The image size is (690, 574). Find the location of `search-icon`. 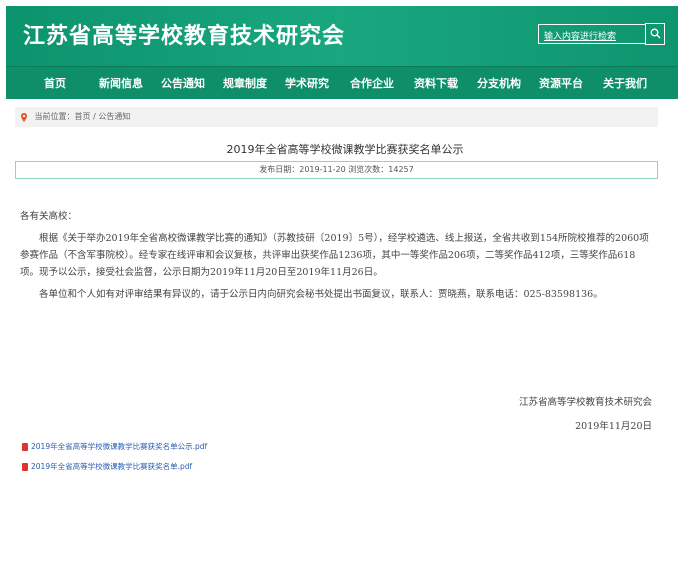

search-icon is located at coordinates (655, 33).